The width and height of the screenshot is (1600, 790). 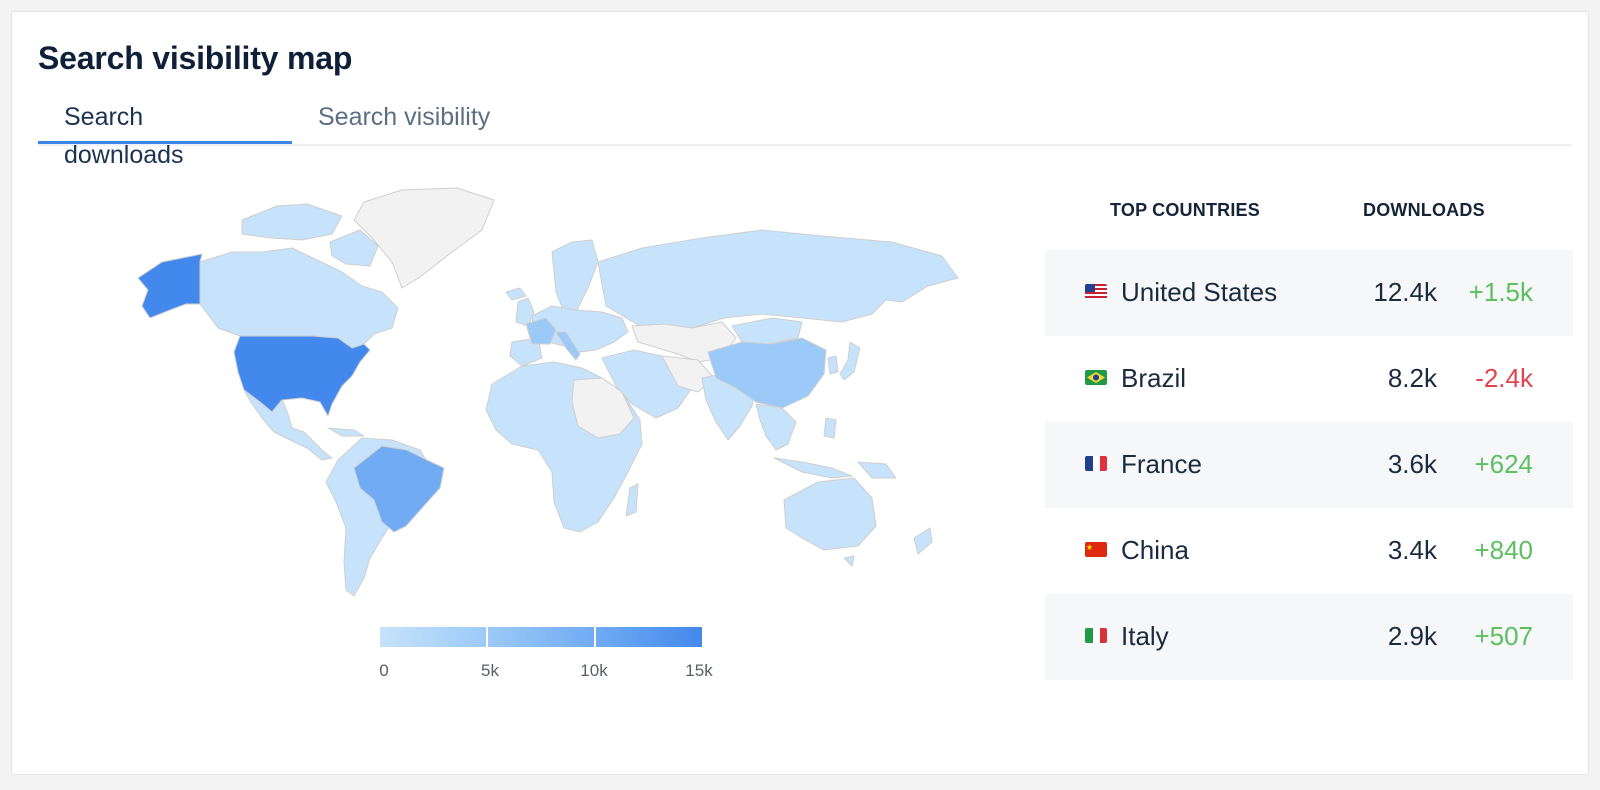 I want to click on change-value: +624, so click(x=1503, y=464).